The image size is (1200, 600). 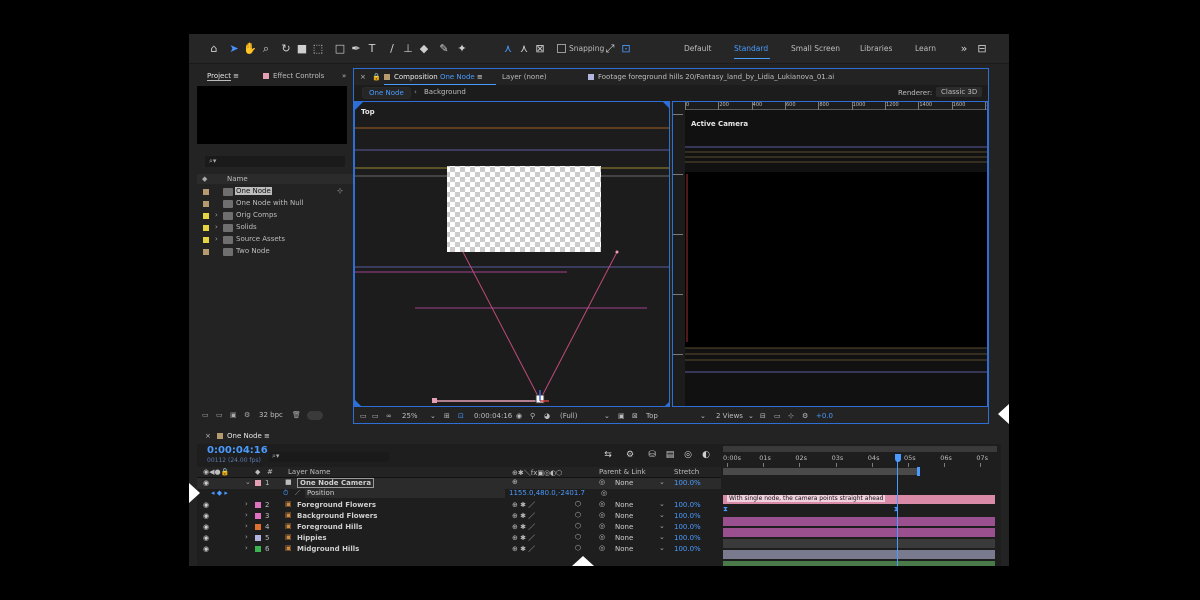 I want to click on workspace-default: Default, so click(x=697, y=48).